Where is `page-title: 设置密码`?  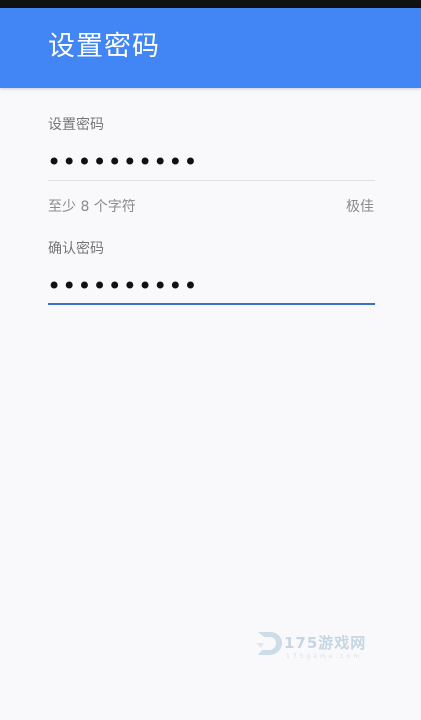 page-title: 设置密码 is located at coordinates (104, 46).